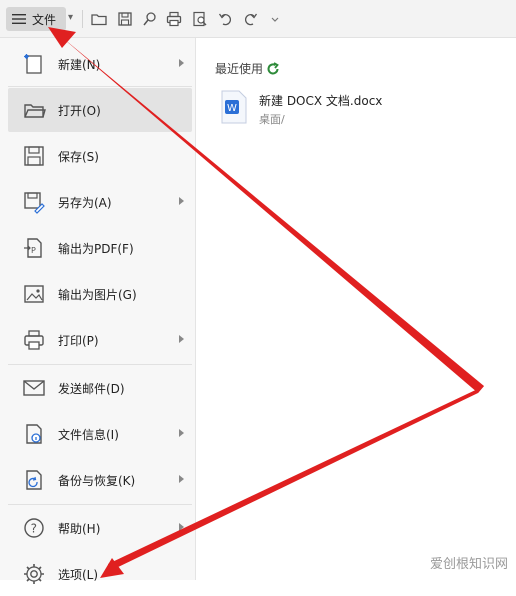  Describe the element at coordinates (79, 110) in the screenshot. I see `menu-item-label: 打开(O)` at that location.